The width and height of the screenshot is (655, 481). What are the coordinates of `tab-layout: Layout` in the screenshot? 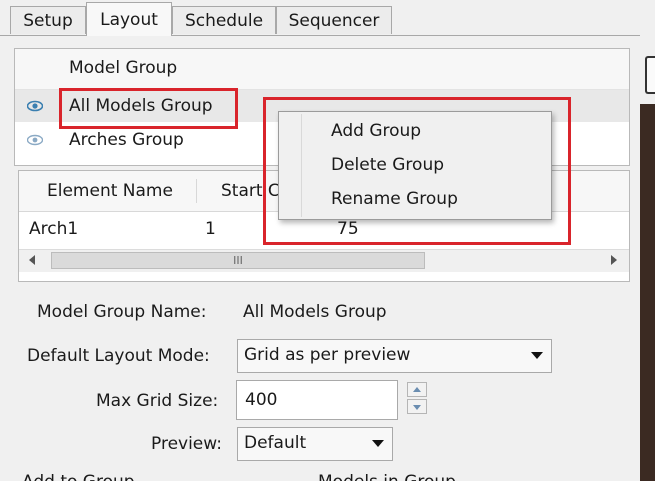 It's located at (129, 19).